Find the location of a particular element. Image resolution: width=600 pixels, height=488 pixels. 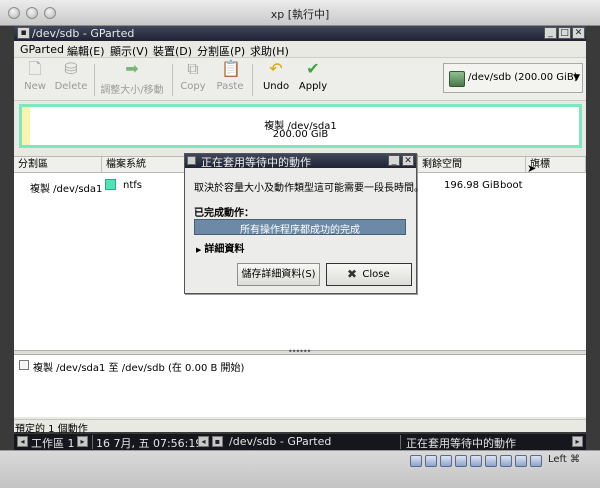

operation-text: 複製 /dev/sda1 至 /dev/sdb (在 0.00 B 開始) is located at coordinates (139, 368).